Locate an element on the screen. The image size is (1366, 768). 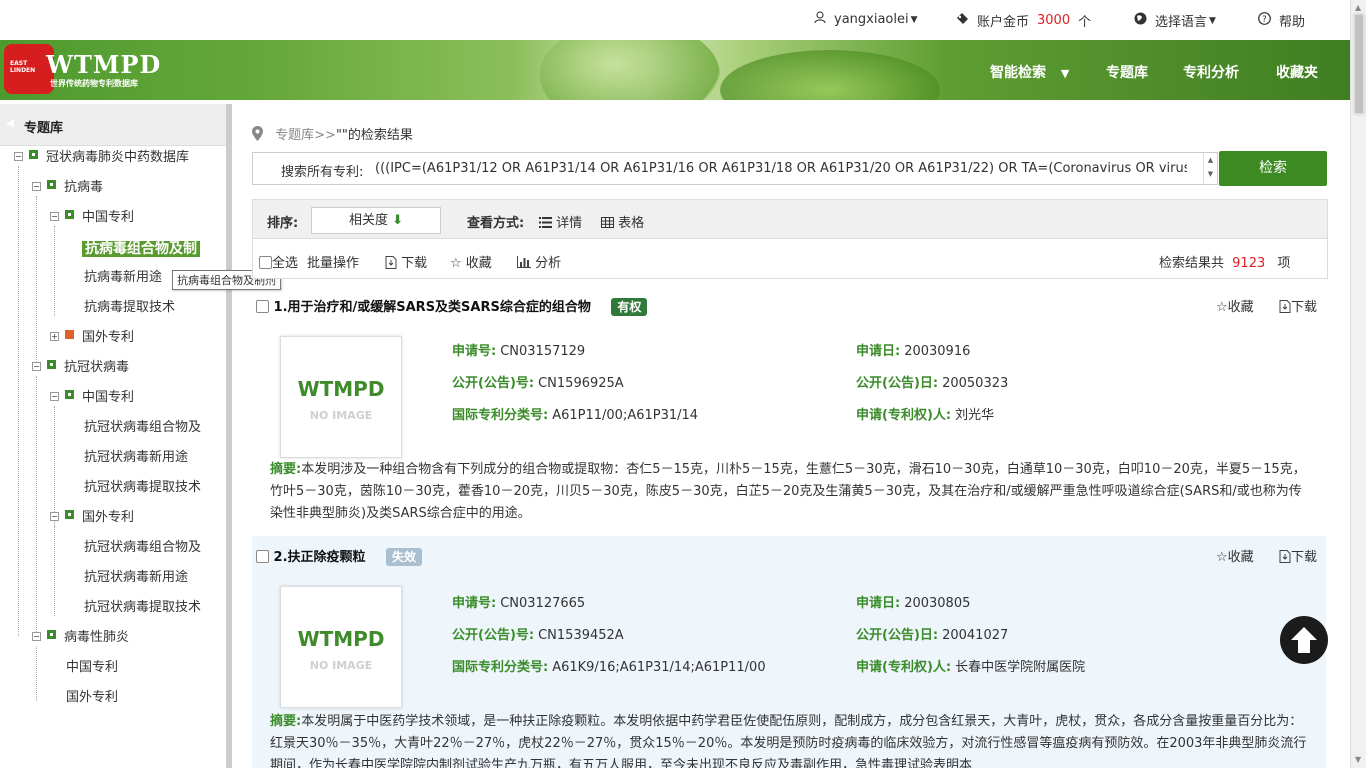
search-box-scroller: ▲ ▼ is located at coordinates (1210, 168).